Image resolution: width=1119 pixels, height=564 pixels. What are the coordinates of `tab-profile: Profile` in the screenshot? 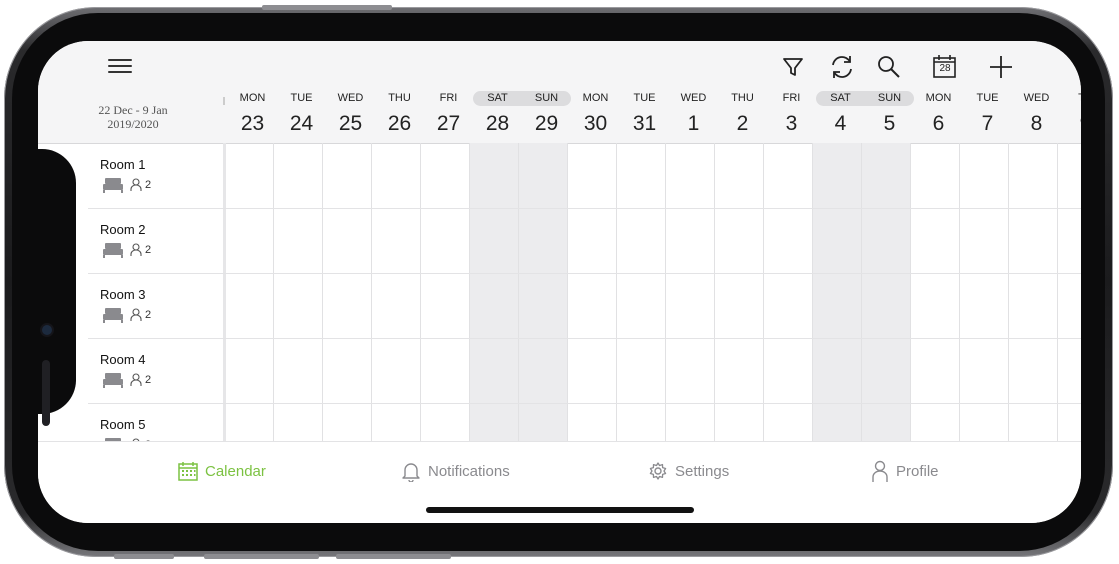 It's located at (904, 471).